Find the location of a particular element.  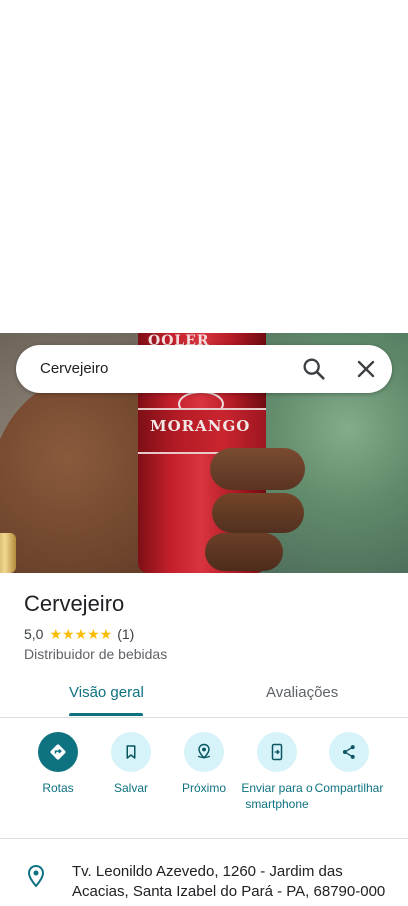

bottle-label-text: MORANGO is located at coordinates (200, 426).